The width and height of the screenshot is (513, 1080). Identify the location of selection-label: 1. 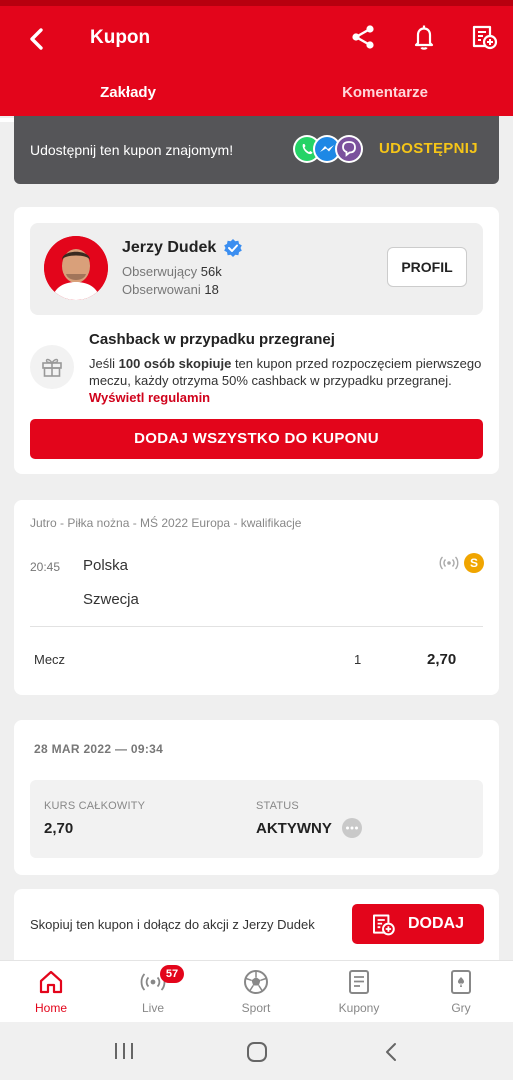
(358, 659).